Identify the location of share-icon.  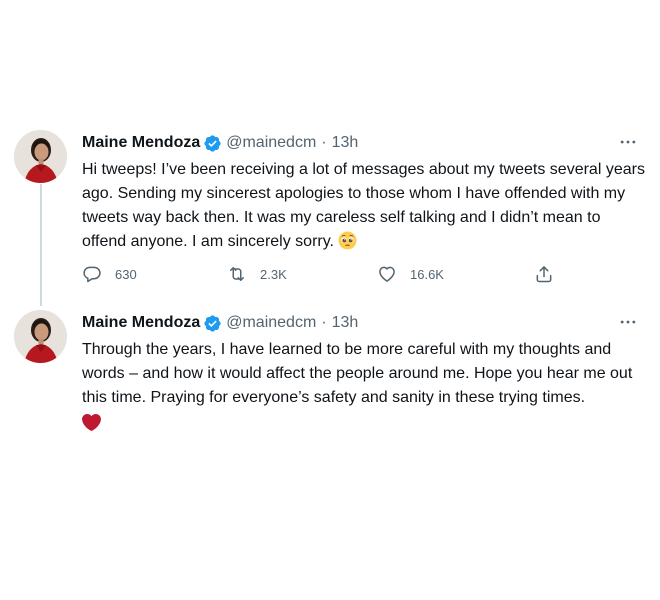
(544, 274).